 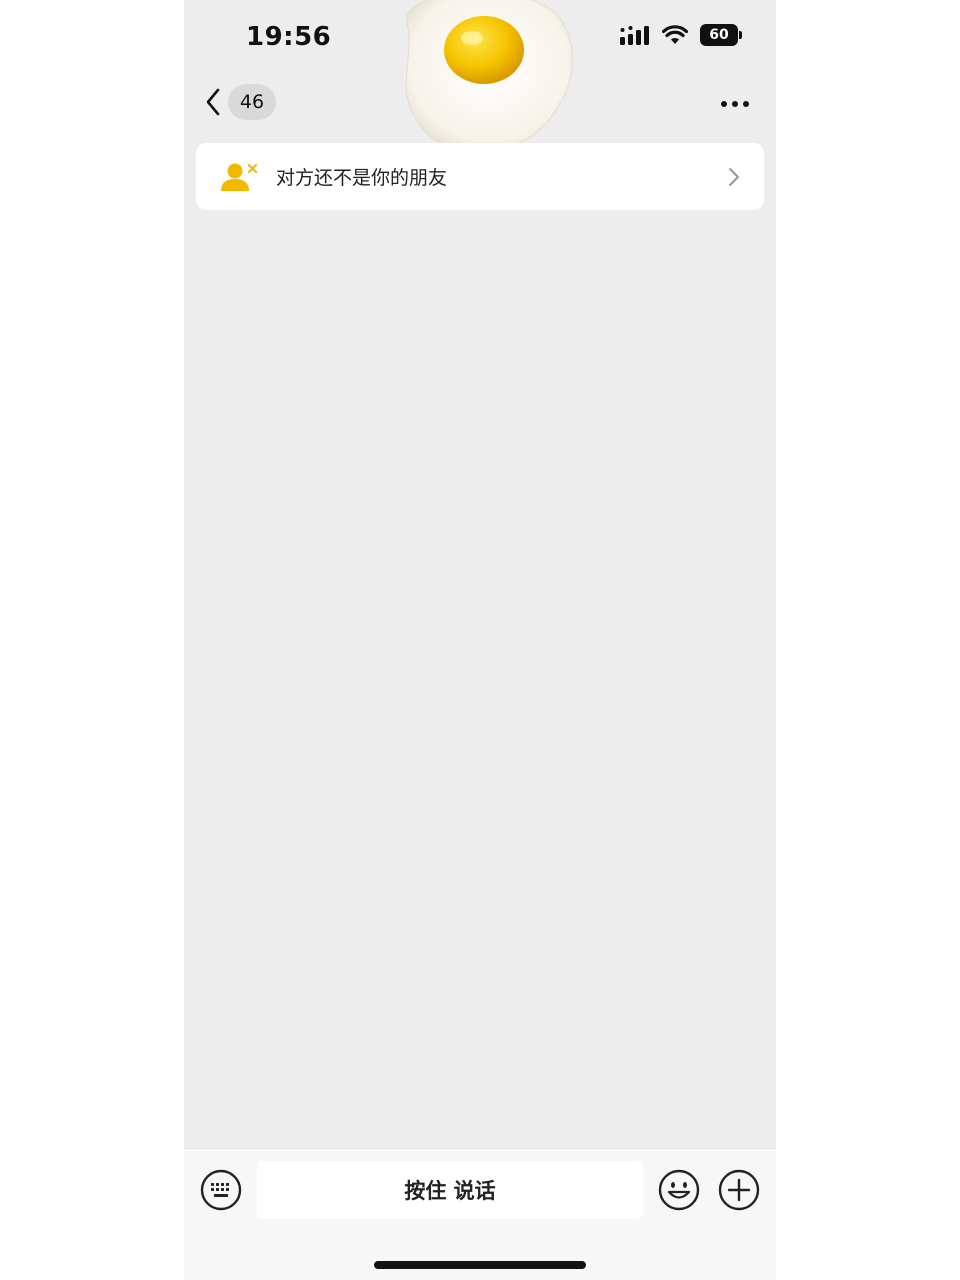 I want to click on status-icons: 60, so click(x=681, y=35).